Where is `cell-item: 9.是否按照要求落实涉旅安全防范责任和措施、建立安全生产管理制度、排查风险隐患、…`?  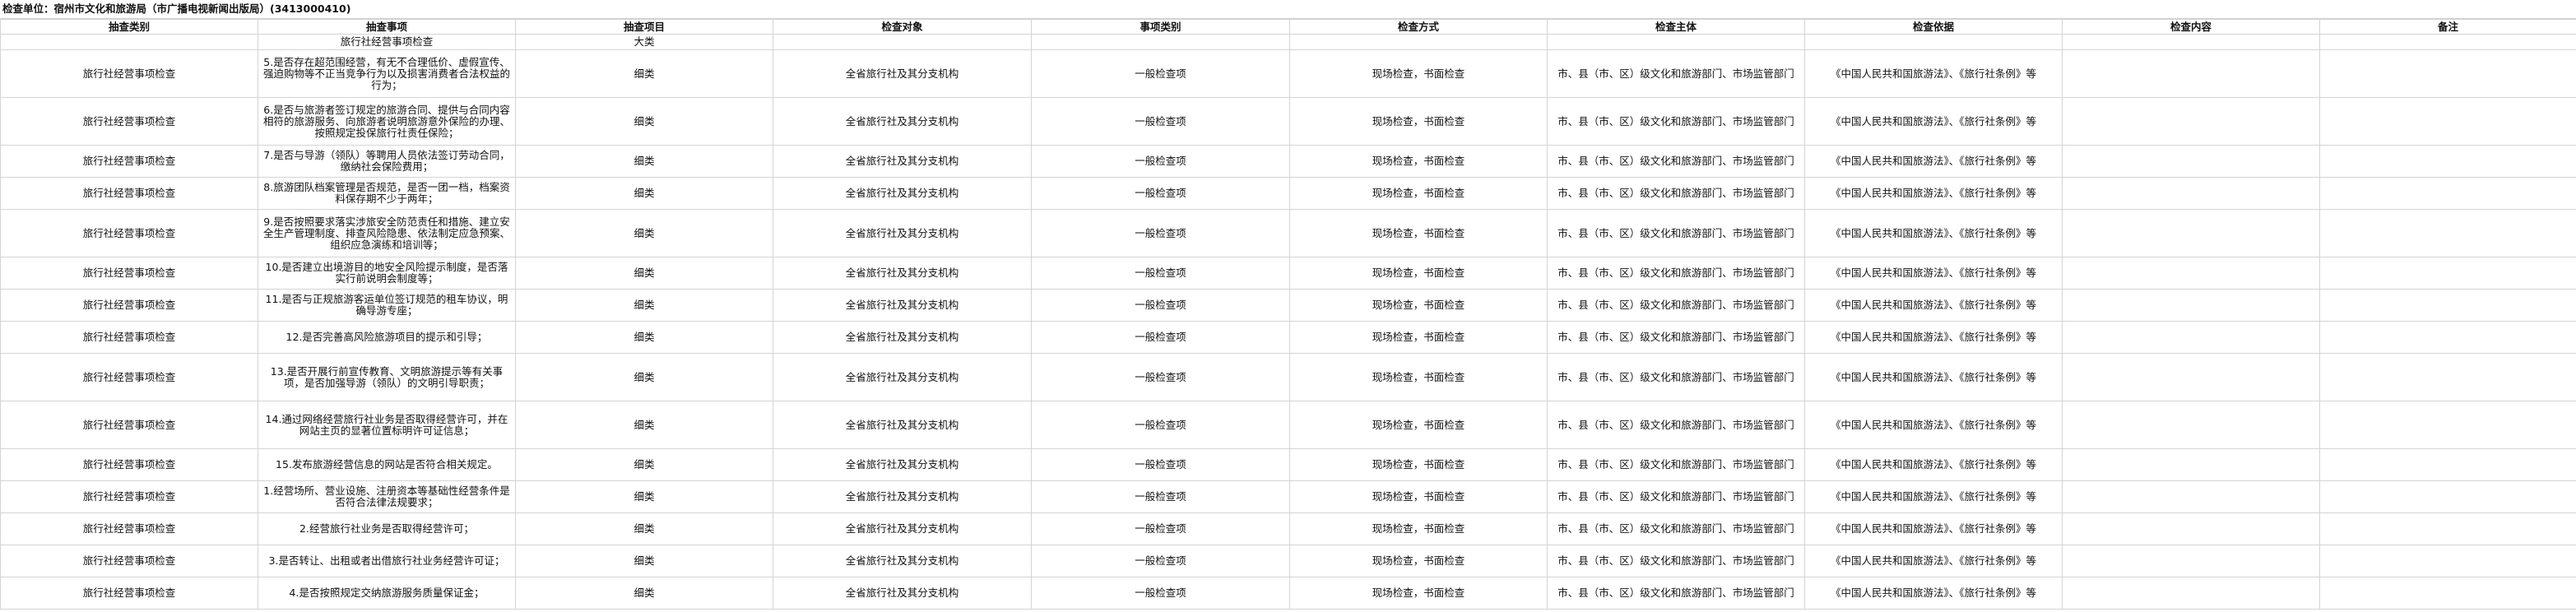 cell-item: 9.是否按照要求落实涉旅安全防范责任和措施、建立安全生产管理制度、排查风险隐患、… is located at coordinates (387, 233).